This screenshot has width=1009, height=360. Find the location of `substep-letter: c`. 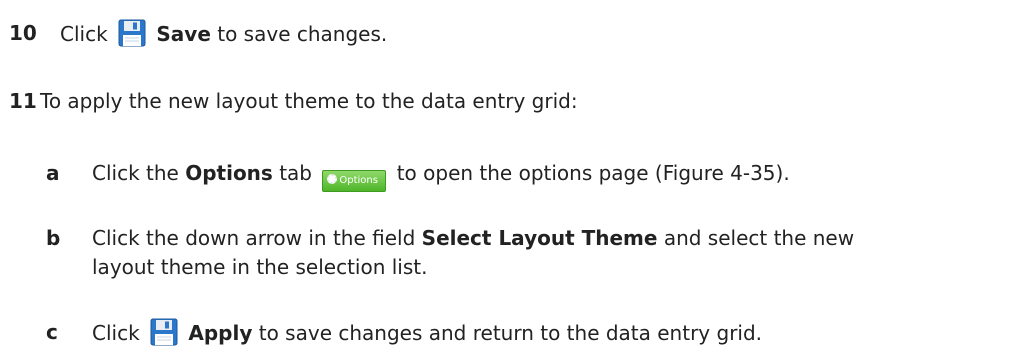

substep-letter: c is located at coordinates (52, 332).